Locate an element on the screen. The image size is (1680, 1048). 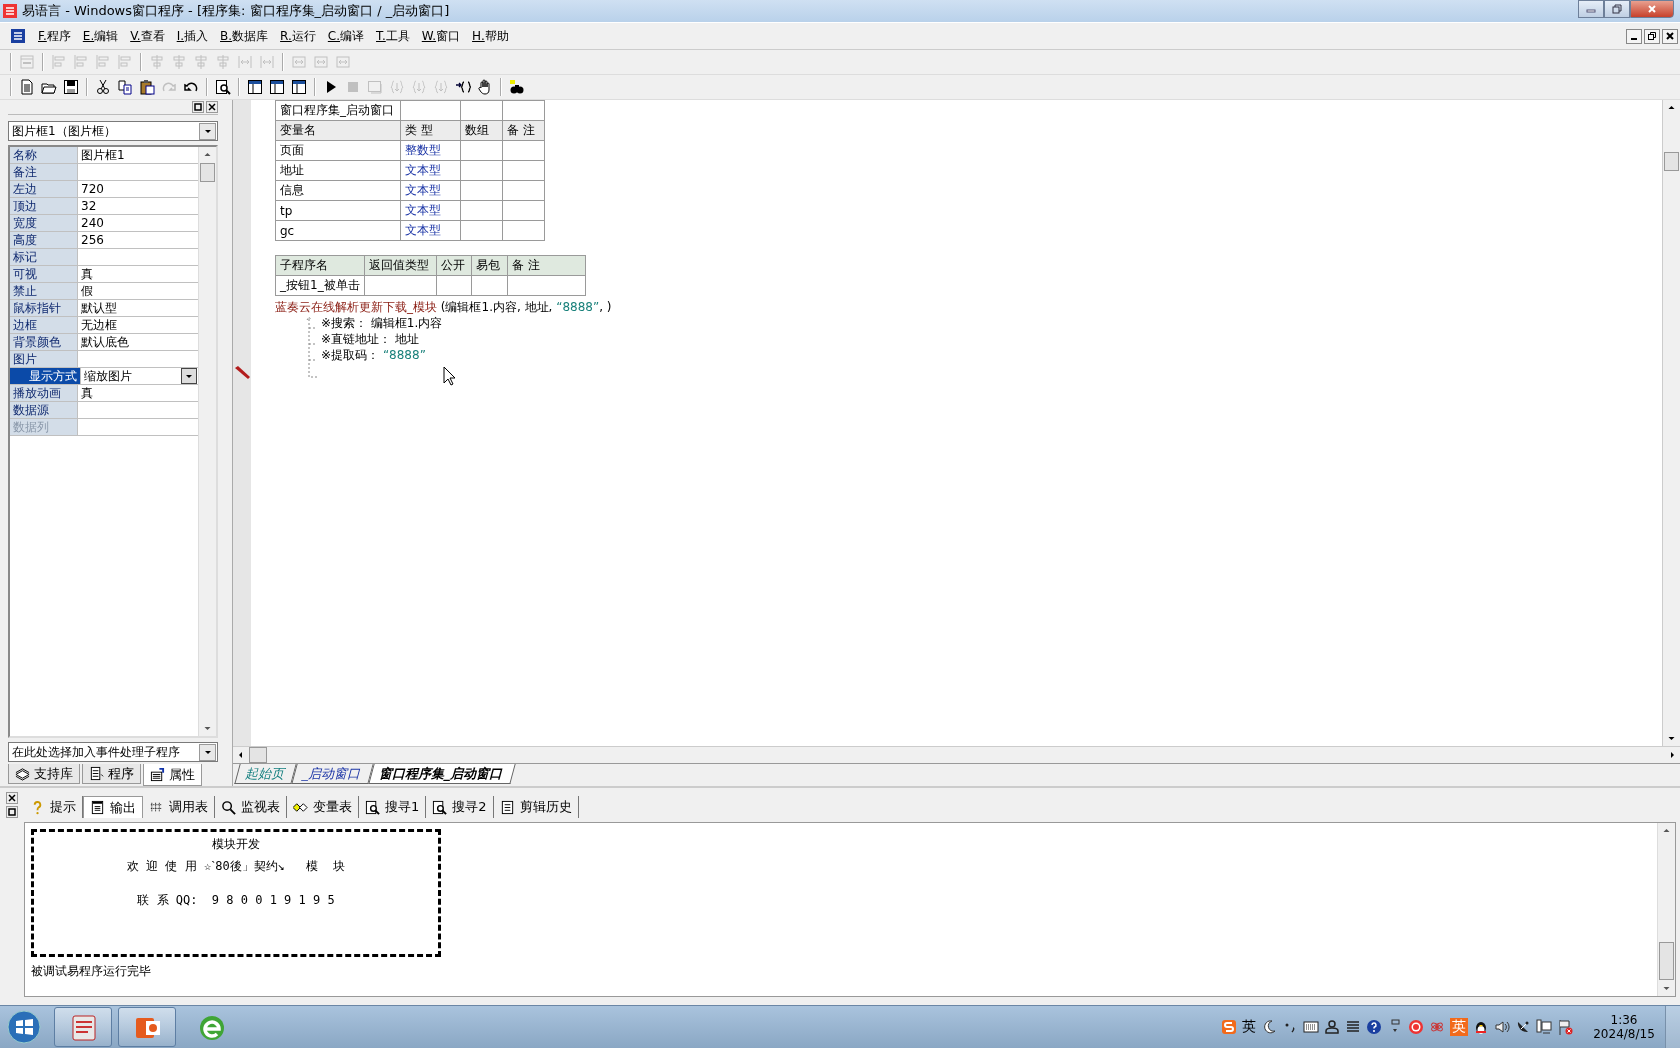
property-value: 720 is located at coordinates (138, 189).